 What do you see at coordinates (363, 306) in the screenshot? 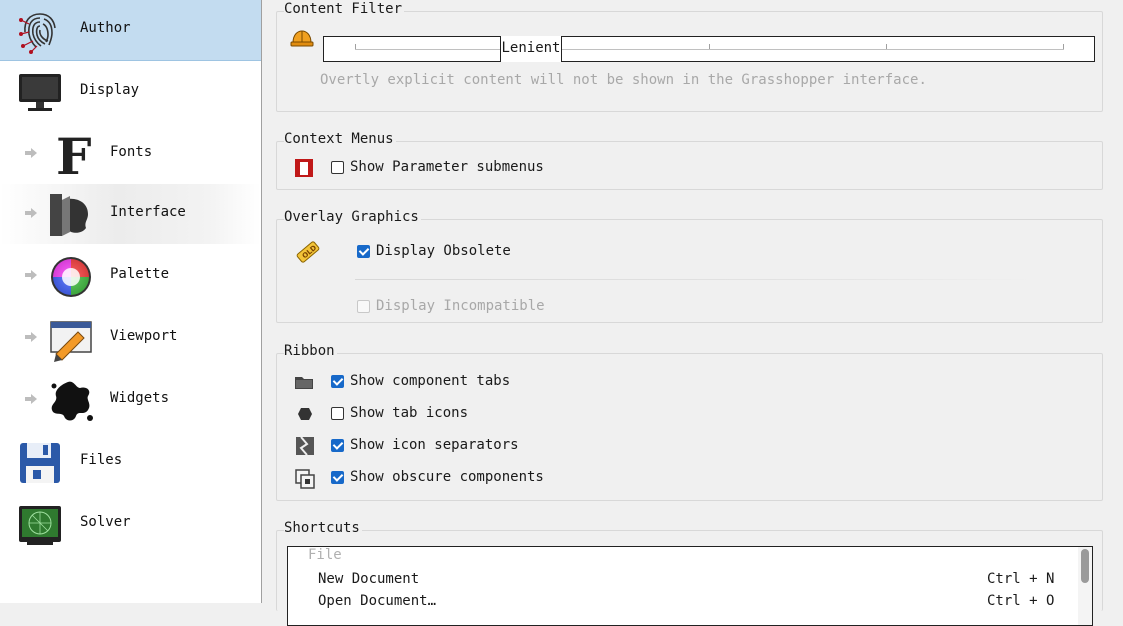
I see `display-incompatible-checkbox` at bounding box center [363, 306].